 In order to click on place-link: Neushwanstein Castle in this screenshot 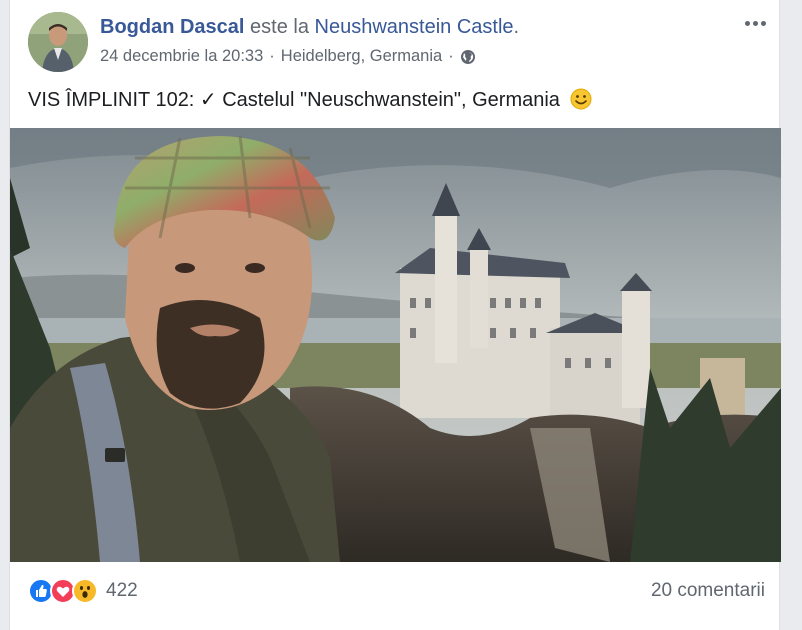, I will do `click(414, 27)`.